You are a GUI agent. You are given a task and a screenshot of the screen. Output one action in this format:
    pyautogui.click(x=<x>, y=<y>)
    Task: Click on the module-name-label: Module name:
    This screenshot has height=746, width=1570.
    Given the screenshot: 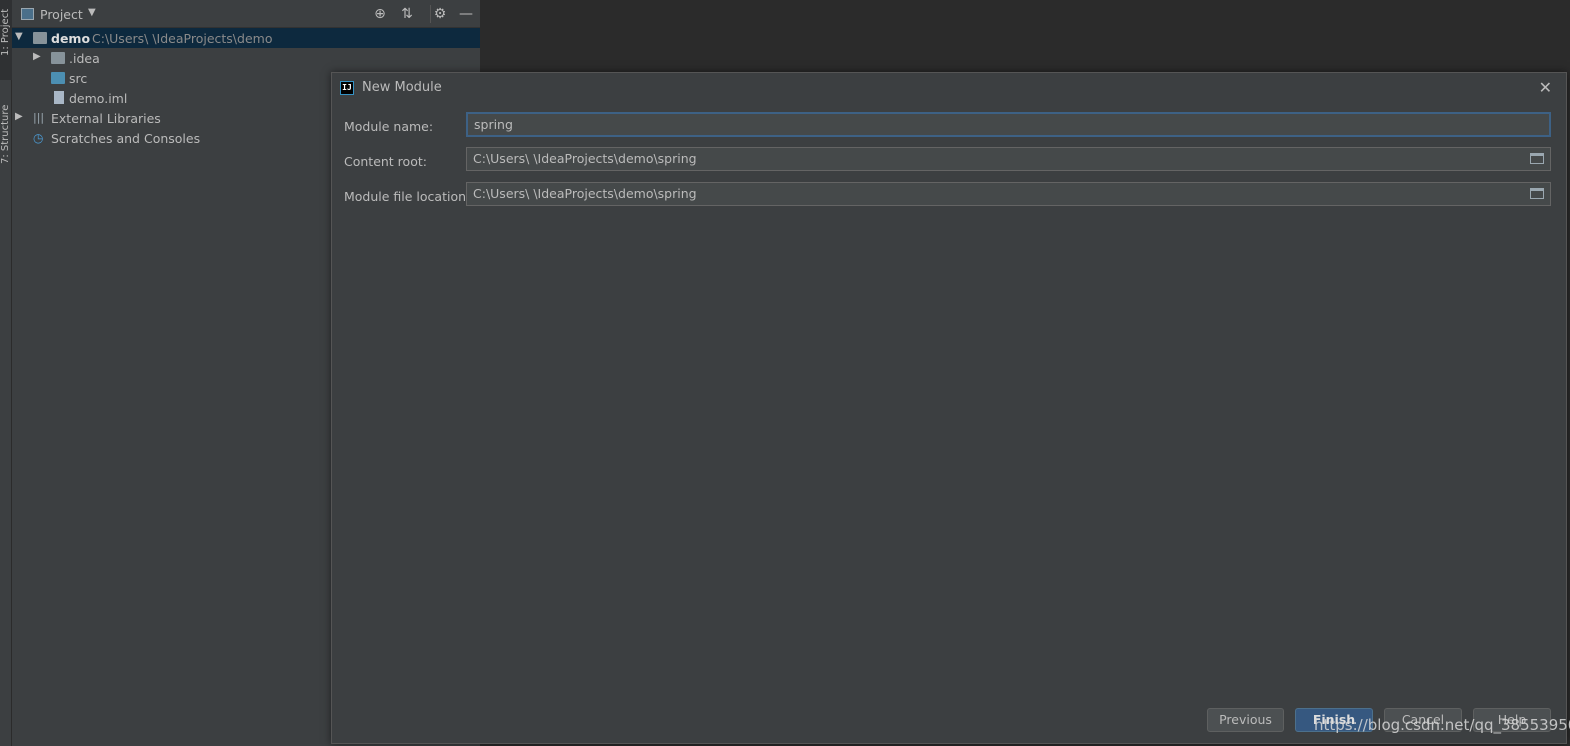 What is the action you would take?
    pyautogui.click(x=389, y=126)
    